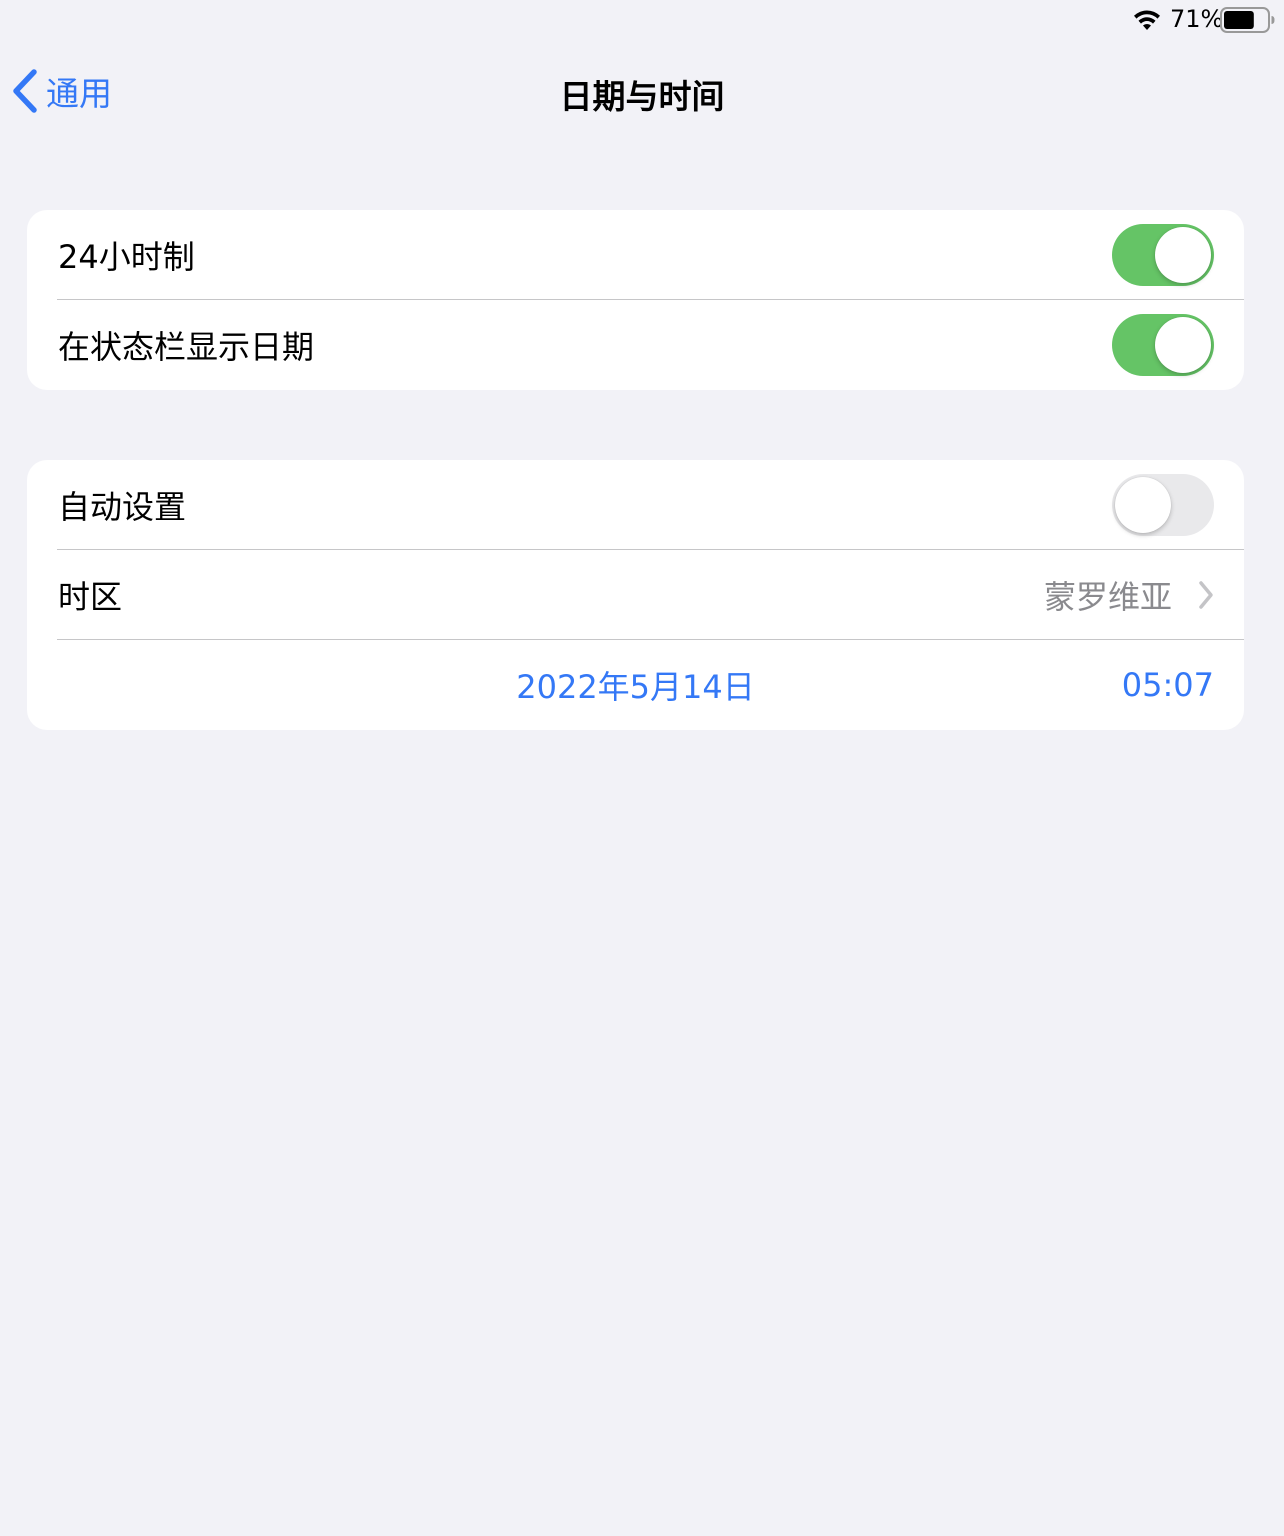 The image size is (1284, 1536). I want to click on row-label-set-automatically: 自动设置, so click(122, 507).